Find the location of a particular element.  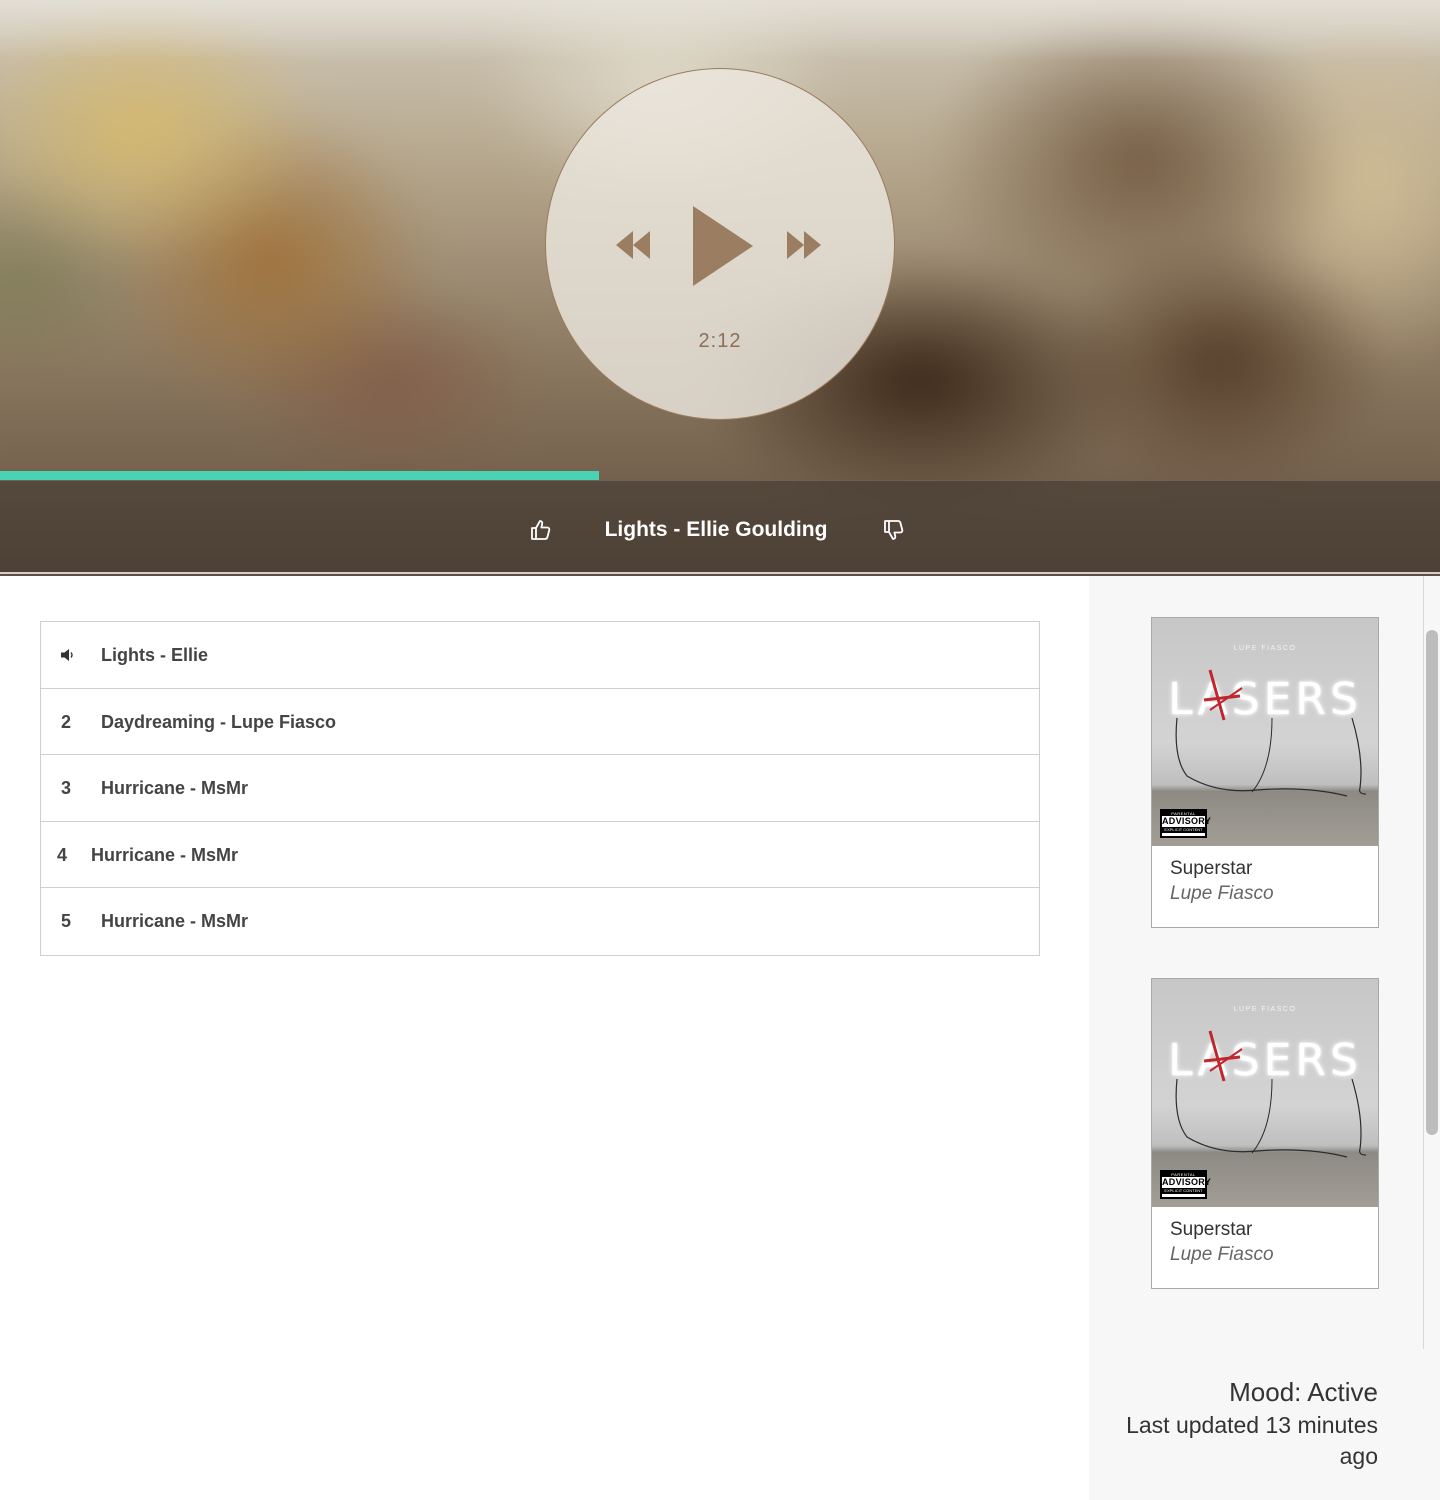

player-controls-circle: 2:12 is located at coordinates (720, 244).